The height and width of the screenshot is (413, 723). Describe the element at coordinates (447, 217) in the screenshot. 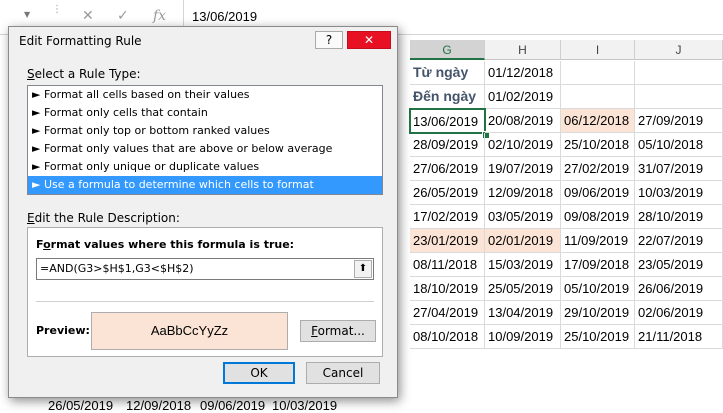

I see `cell-g8: 17/02/2019` at that location.